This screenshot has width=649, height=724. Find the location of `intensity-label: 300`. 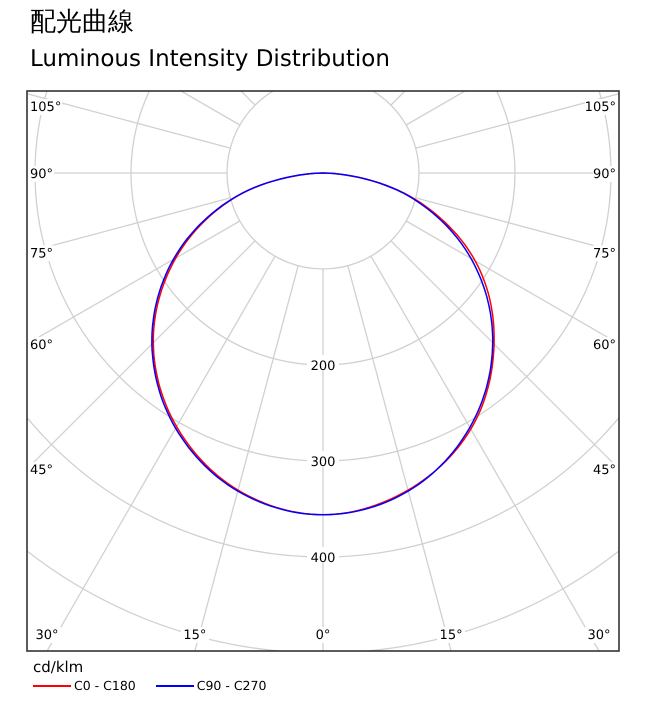

intensity-label: 300 is located at coordinates (323, 462).